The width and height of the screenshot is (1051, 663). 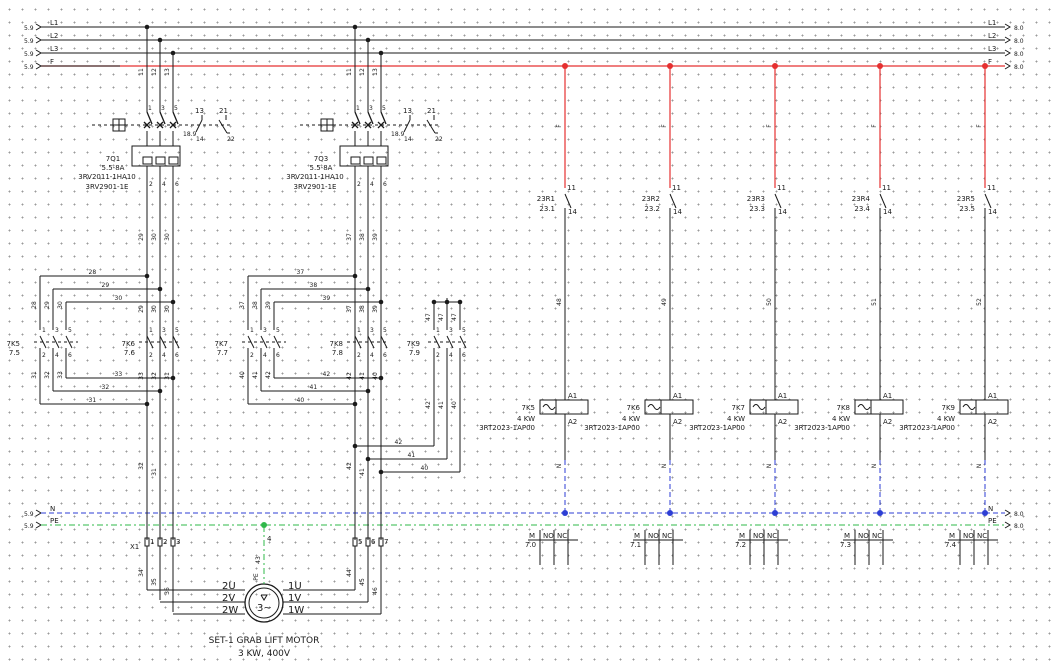 I want to click on bus-arrow-right, so click(x=1007, y=53).